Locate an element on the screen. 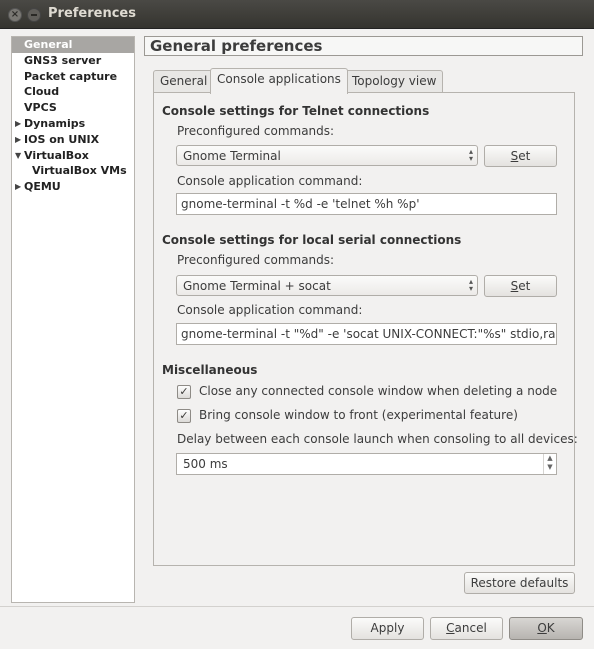 The width and height of the screenshot is (594, 649). sidebar-item-vpcs: VPCS is located at coordinates (73, 108).